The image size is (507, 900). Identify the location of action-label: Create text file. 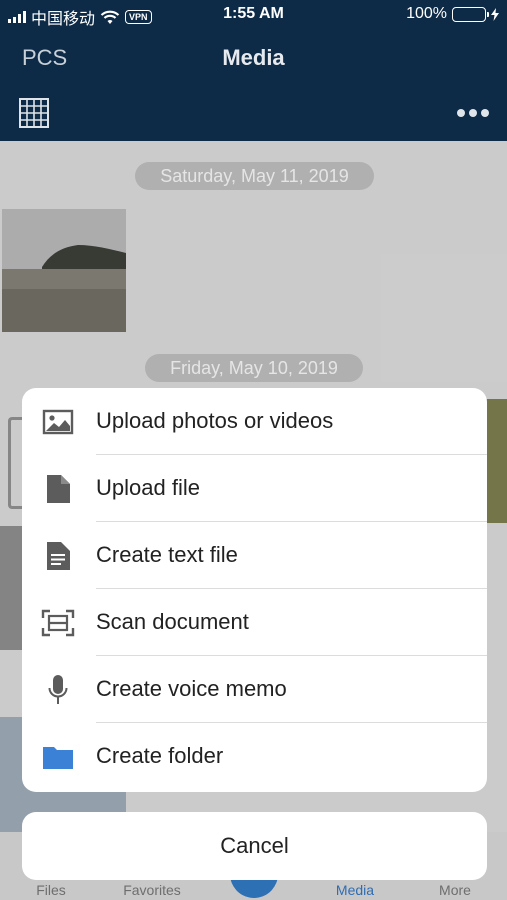
(167, 554).